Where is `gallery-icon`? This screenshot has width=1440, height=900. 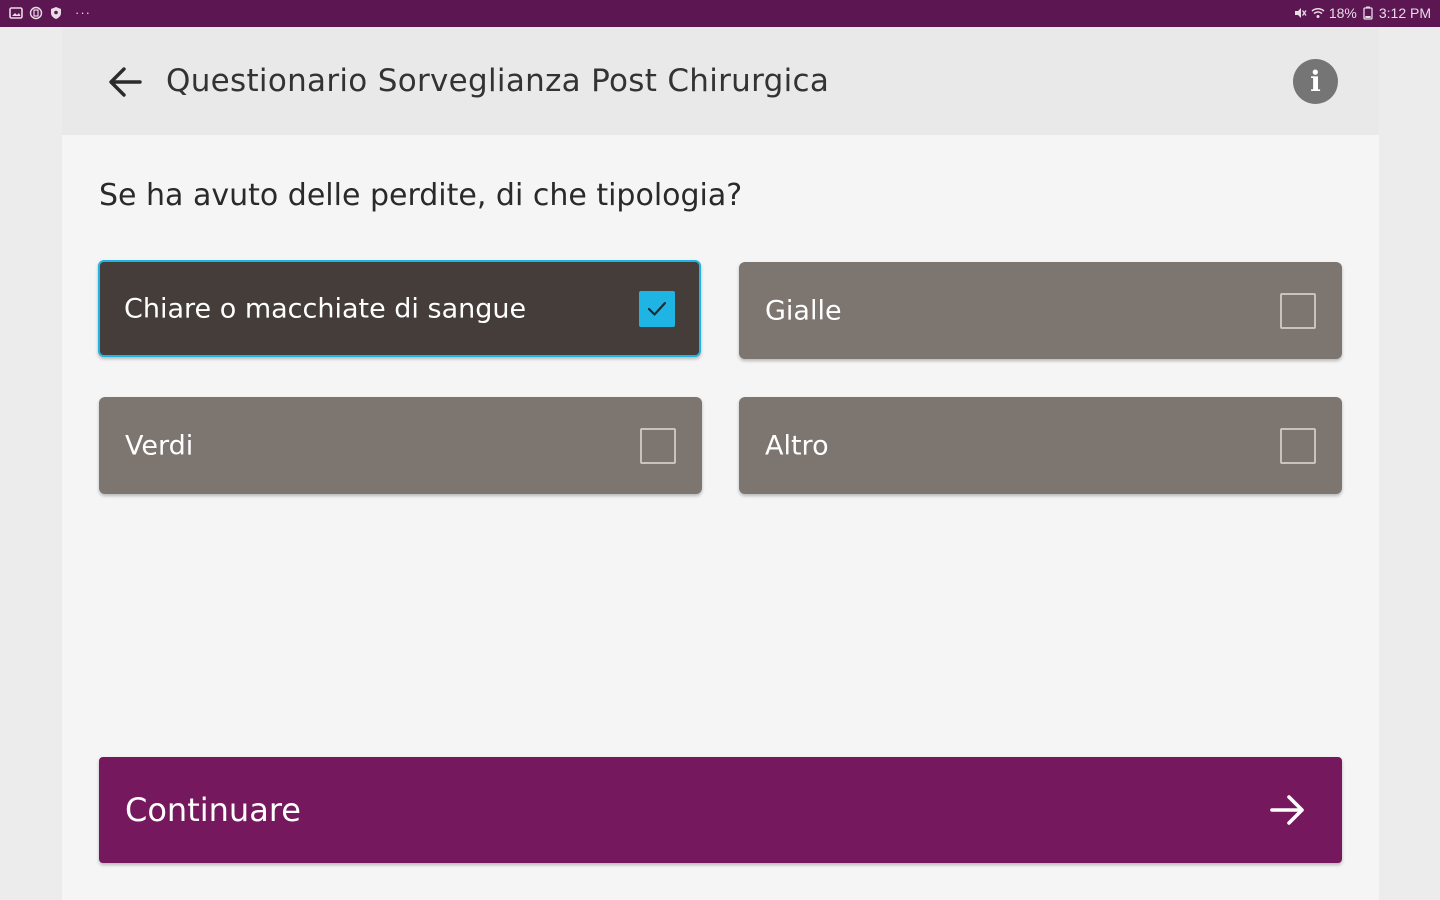 gallery-icon is located at coordinates (16, 13).